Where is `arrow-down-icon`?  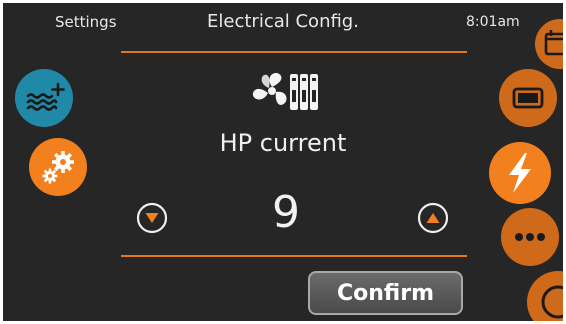 arrow-down-icon is located at coordinates (152, 218).